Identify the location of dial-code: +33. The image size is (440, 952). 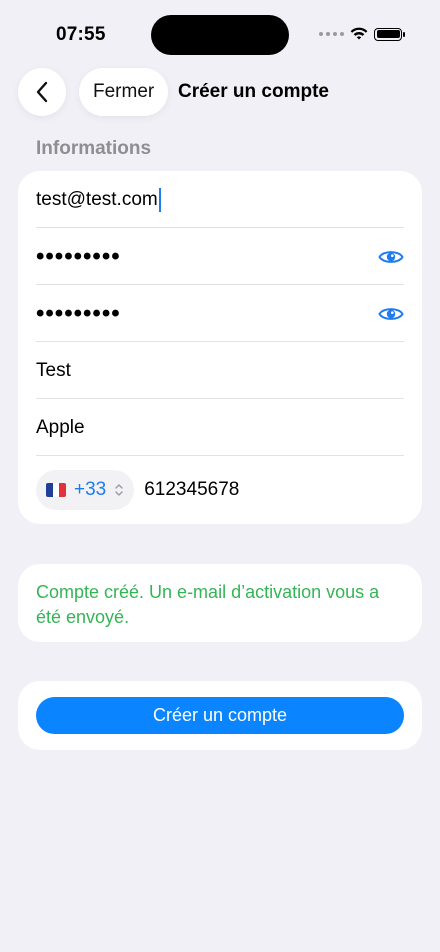
(90, 489).